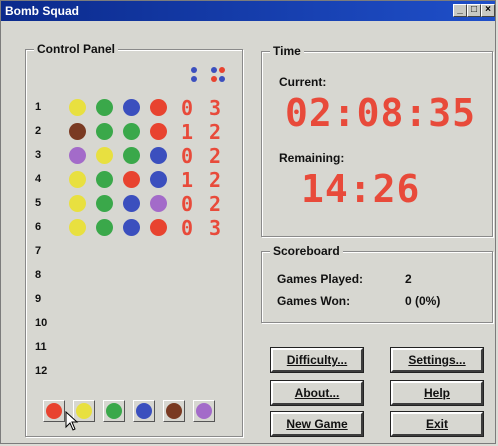  Describe the element at coordinates (41, 371) in the screenshot. I see `row-number: 12` at that location.